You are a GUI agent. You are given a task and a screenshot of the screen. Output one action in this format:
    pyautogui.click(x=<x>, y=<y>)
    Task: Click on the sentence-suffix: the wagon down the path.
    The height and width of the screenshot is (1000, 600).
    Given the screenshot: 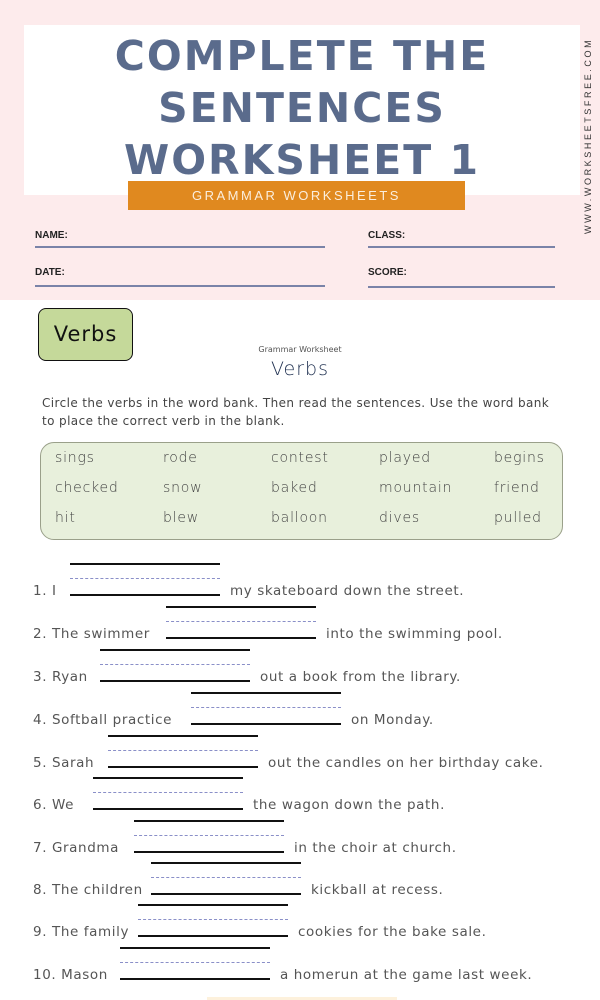 What is the action you would take?
    pyautogui.click(x=349, y=805)
    